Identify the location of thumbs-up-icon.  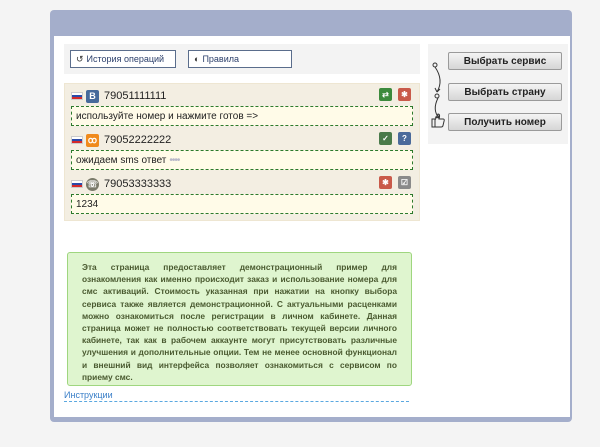
(438, 120).